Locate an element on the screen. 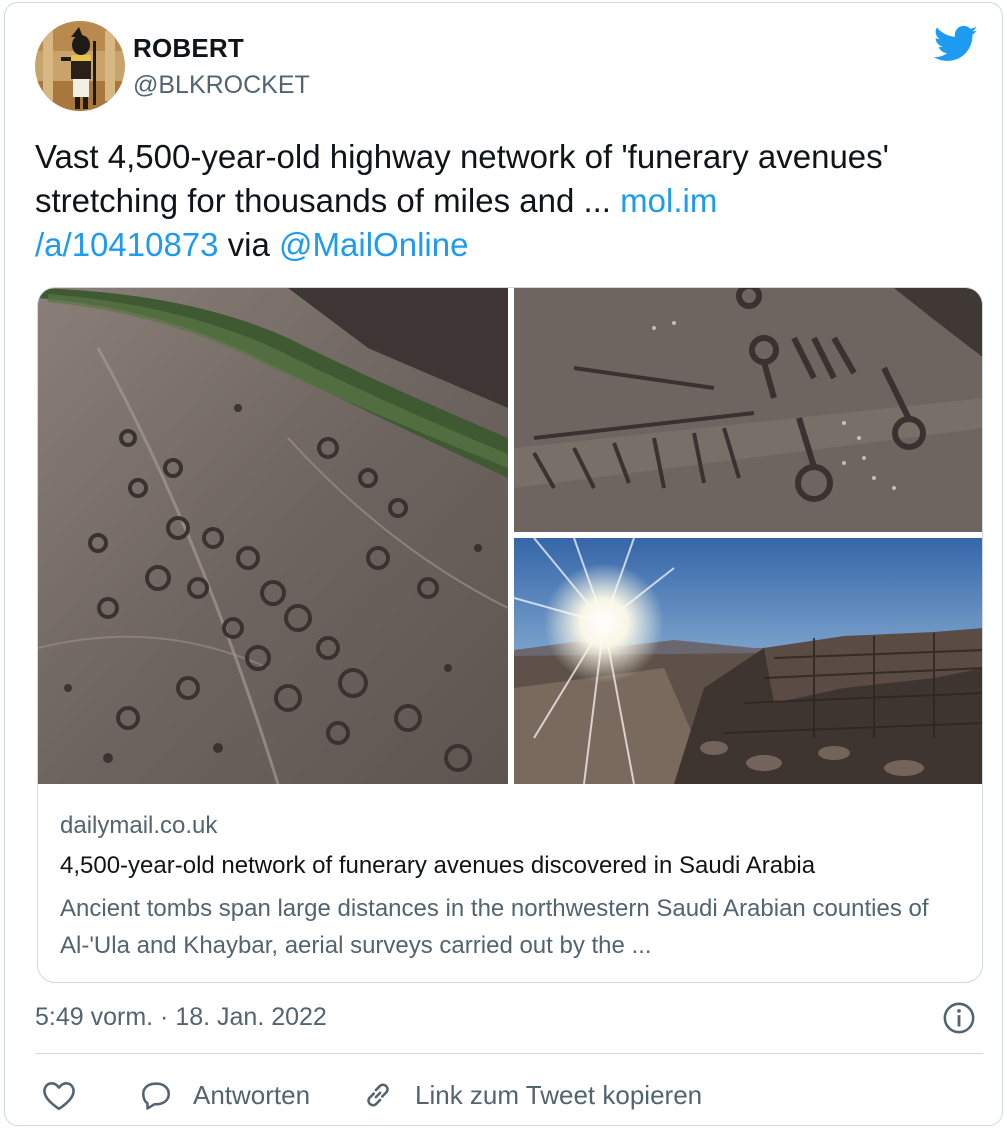  copy-link-label: Link zum Tweet kopieren is located at coordinates (559, 1094).